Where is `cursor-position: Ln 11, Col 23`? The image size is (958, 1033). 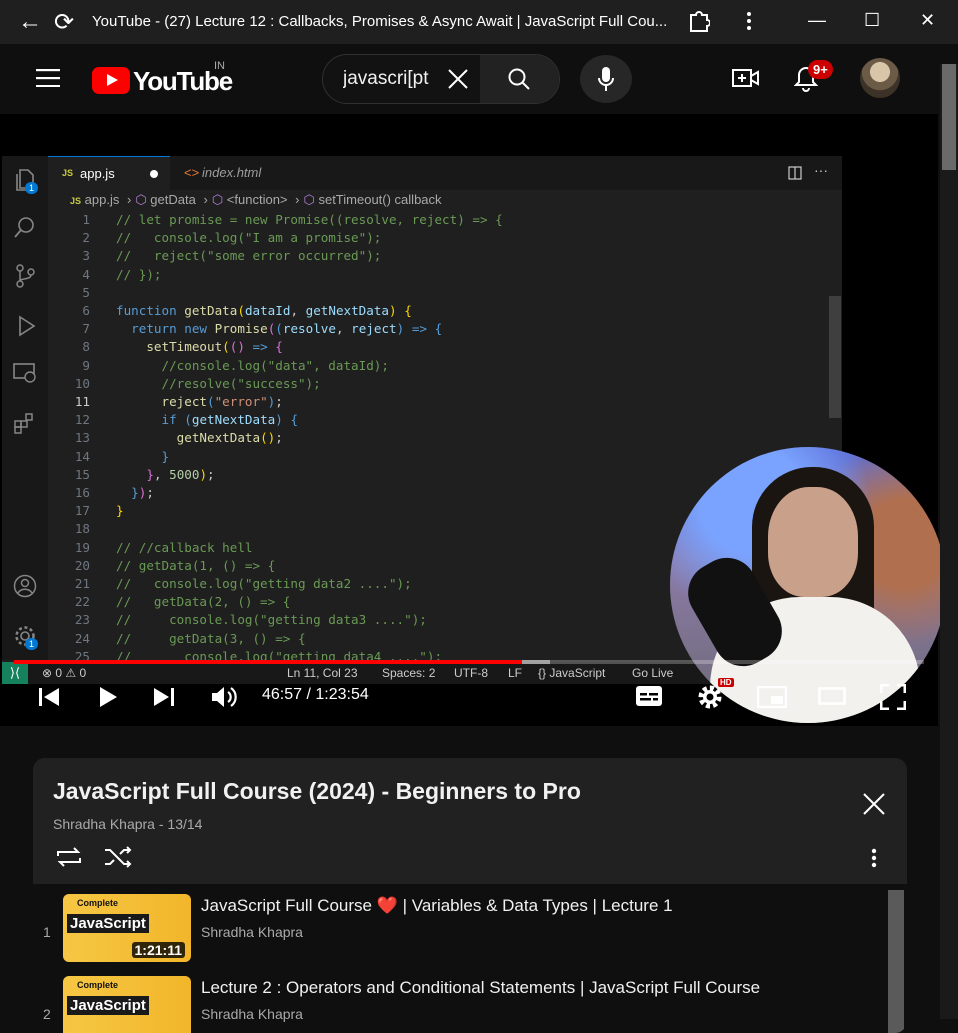
cursor-position: Ln 11, Col 23 is located at coordinates (322, 673).